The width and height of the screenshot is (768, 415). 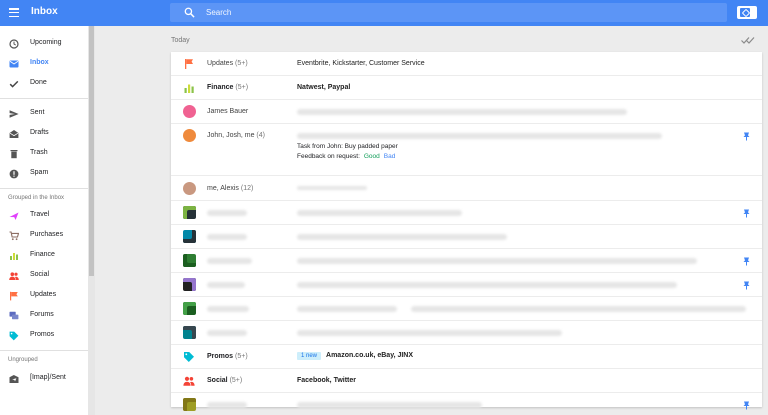 I want to click on sidebar-item-label: Trash, so click(x=39, y=152).